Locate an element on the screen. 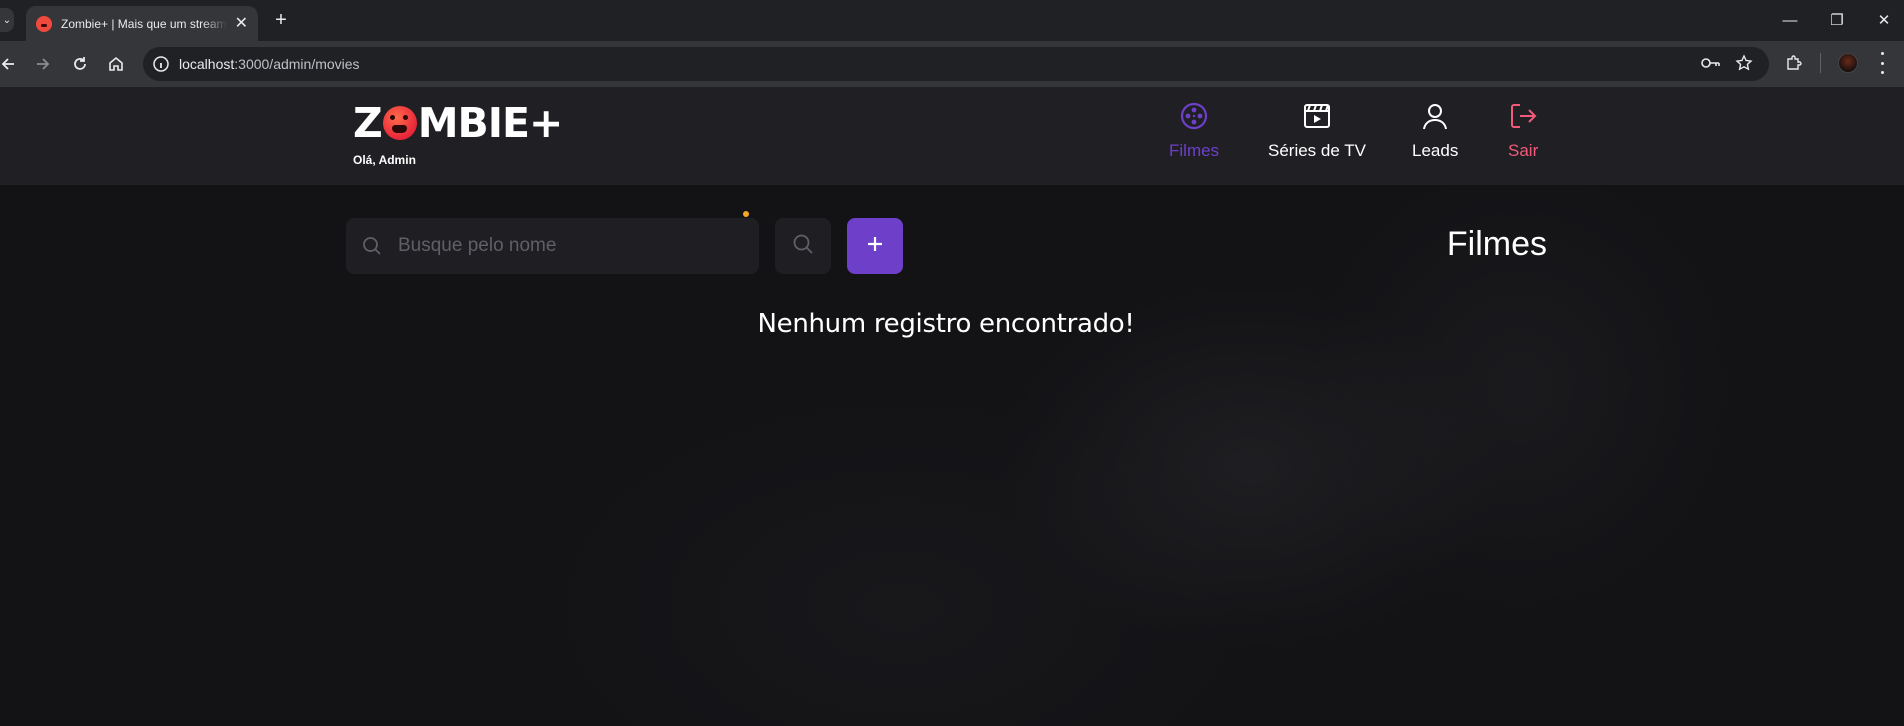 This screenshot has height=726, width=1904. page-title: Filmes is located at coordinates (1496, 244).